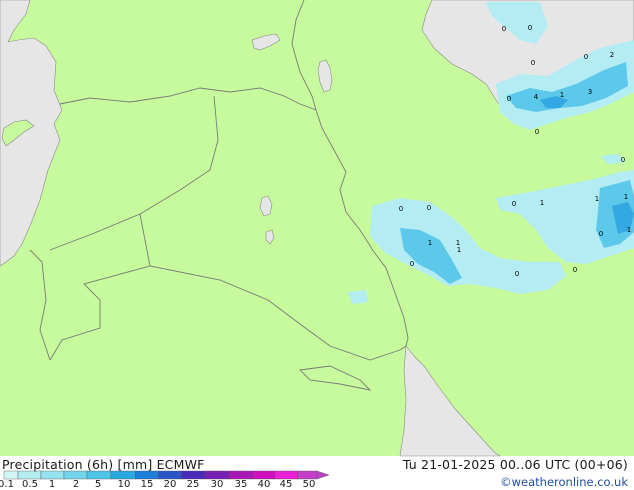 This screenshot has width=634, height=490. Describe the element at coordinates (309, 484) in the screenshot. I see `colorbar-label: 50` at that location.